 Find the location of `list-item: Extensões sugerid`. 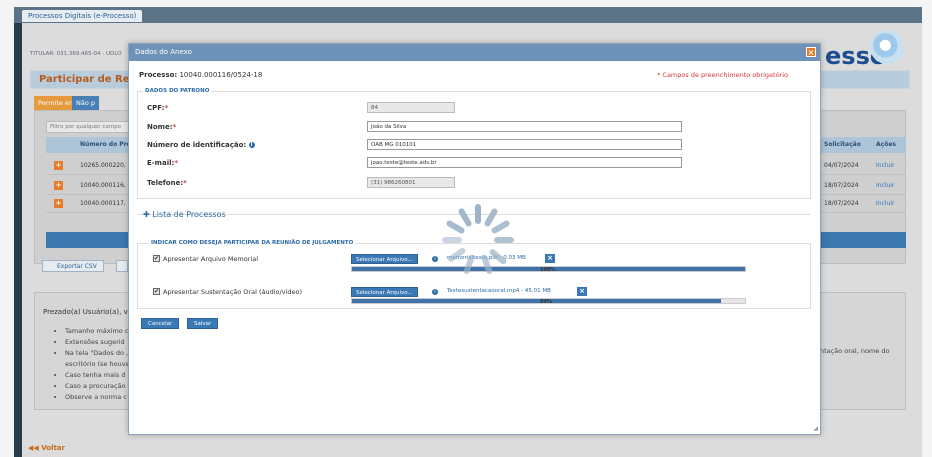

list-item: Extensões sugerid is located at coordinates (97, 342).